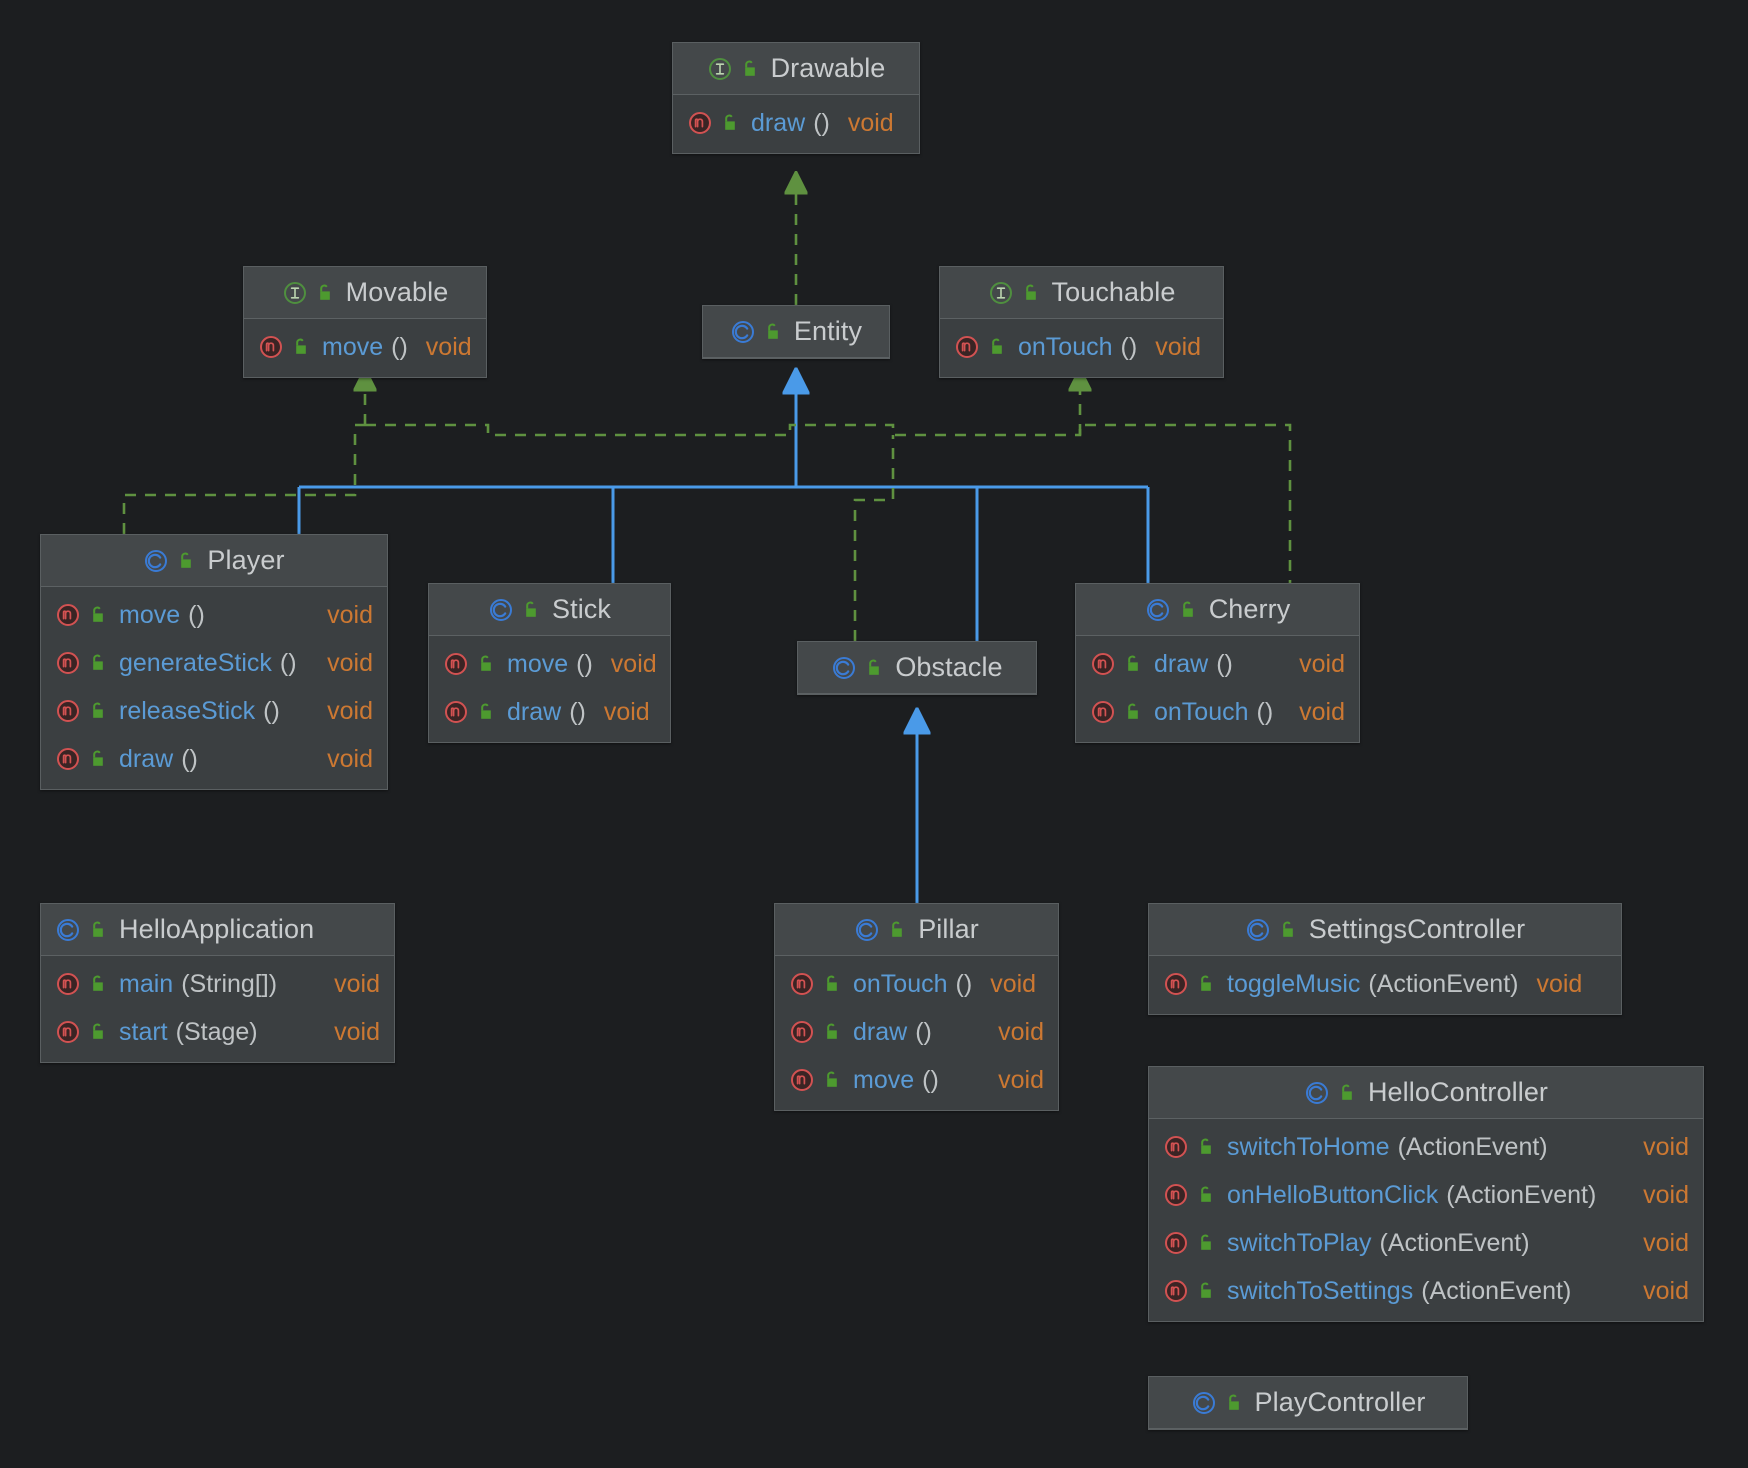 This screenshot has width=1748, height=1468. I want to click on uml-member-row: generateStick() void, so click(214, 663).